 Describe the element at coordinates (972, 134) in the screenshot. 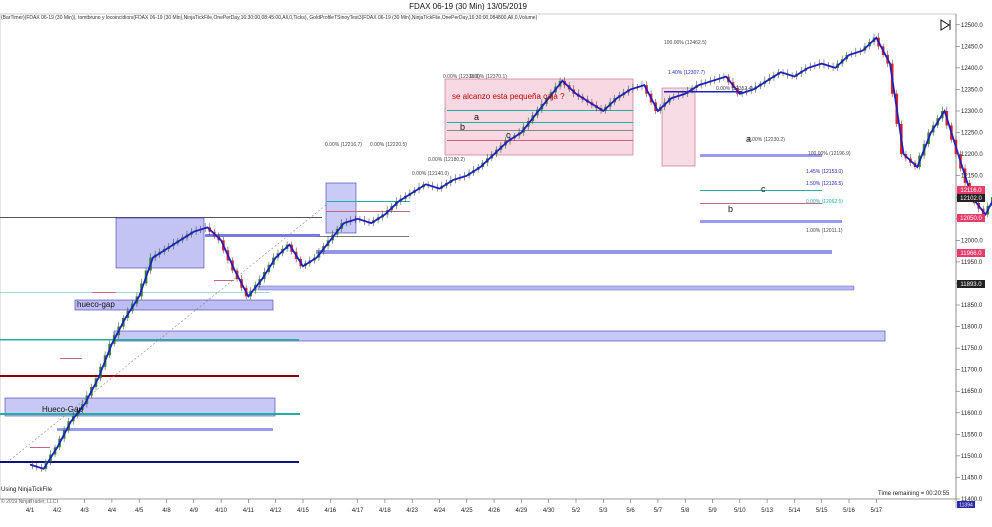

I see `y-tick-label: 12250.0` at that location.